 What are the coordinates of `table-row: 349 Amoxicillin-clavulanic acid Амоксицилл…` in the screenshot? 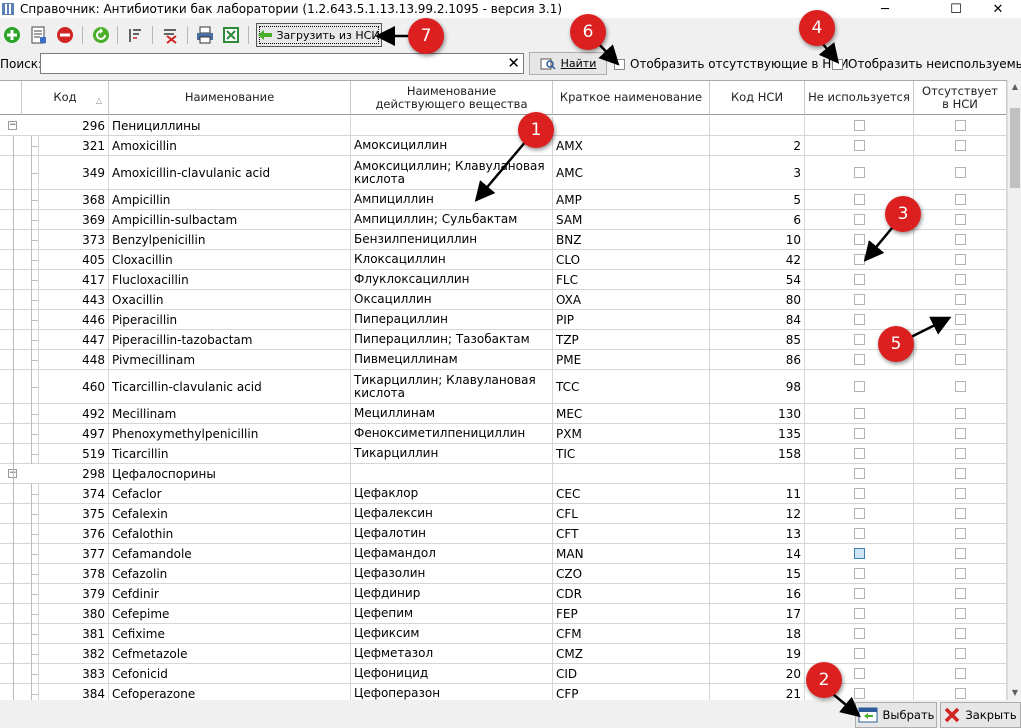 It's located at (503, 173).